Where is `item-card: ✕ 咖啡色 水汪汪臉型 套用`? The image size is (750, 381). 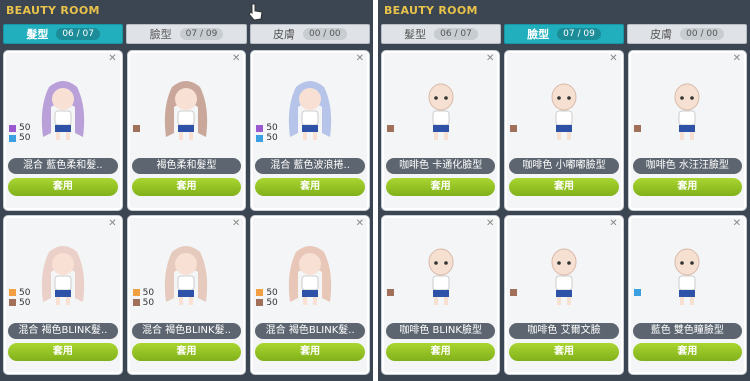
item-card: ✕ 咖啡色 水汪汪臉型 套用 is located at coordinates (687, 130).